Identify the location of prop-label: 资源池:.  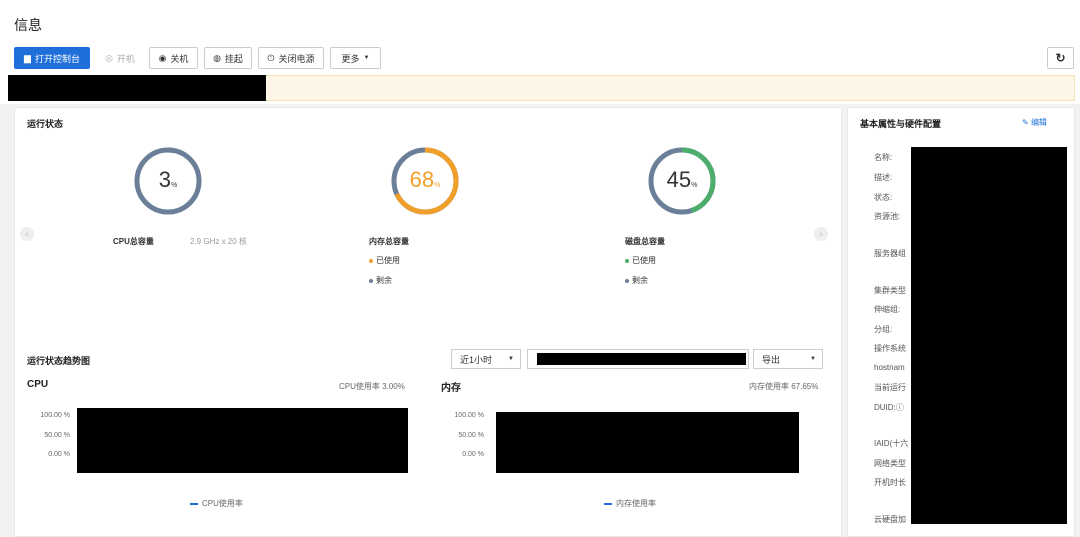
(887, 216).